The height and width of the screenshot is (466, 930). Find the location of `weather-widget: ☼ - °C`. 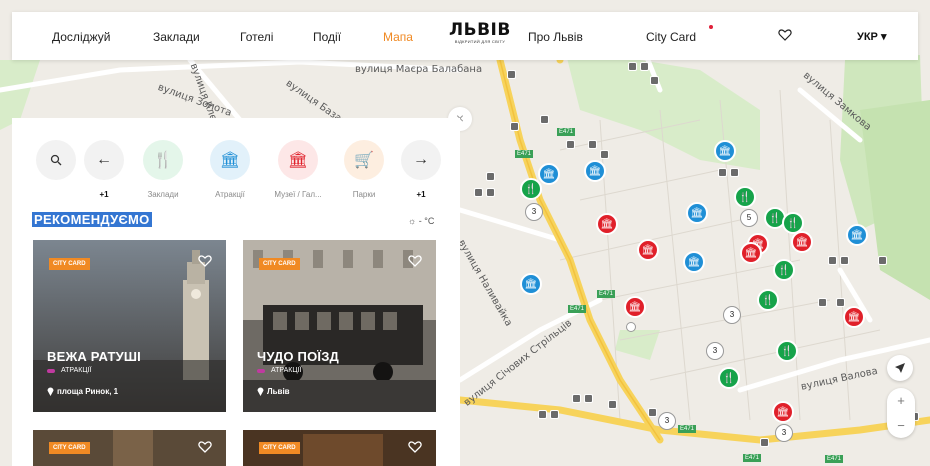

weather-widget: ☼ - °C is located at coordinates (421, 221).